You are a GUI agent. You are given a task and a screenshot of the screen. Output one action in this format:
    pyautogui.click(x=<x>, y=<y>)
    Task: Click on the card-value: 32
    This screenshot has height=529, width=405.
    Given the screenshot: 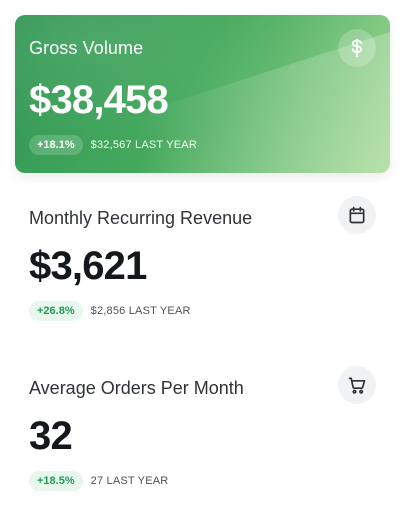 What is the action you would take?
    pyautogui.click(x=51, y=436)
    